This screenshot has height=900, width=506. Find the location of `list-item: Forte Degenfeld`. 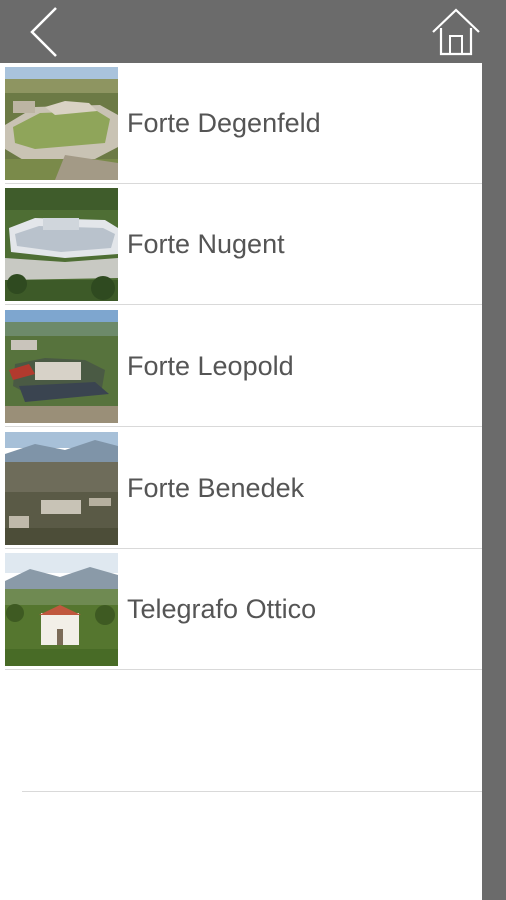

list-item: Forte Degenfeld is located at coordinates (241, 123).